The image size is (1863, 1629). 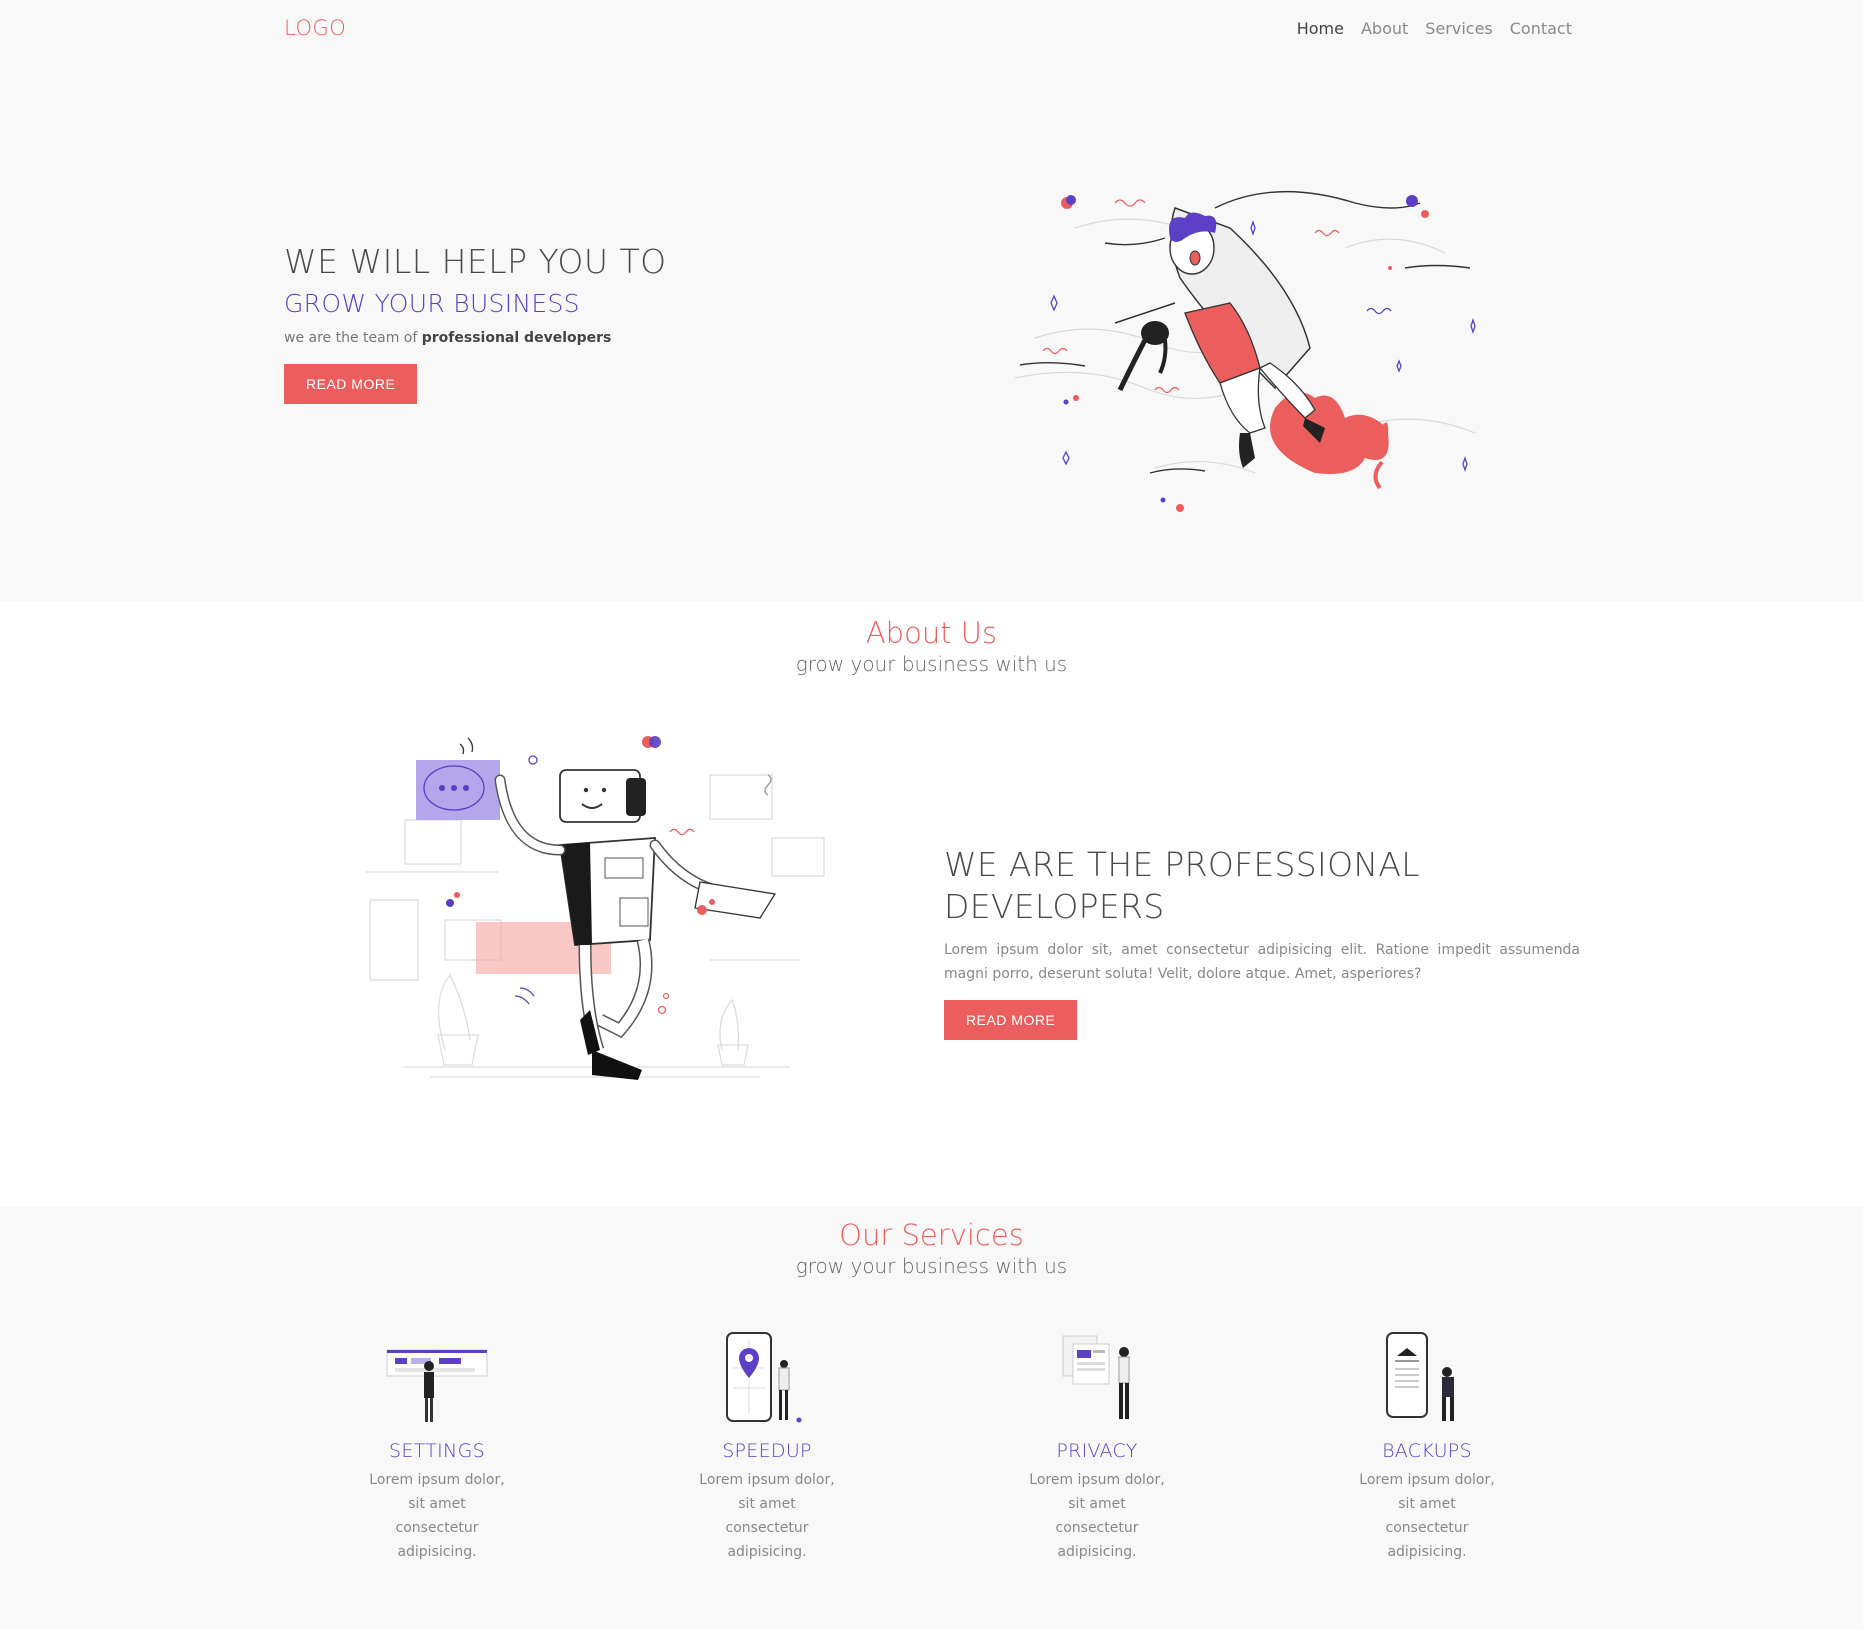 I want to click on nav-link-contact: Contact, so click(x=1541, y=28).